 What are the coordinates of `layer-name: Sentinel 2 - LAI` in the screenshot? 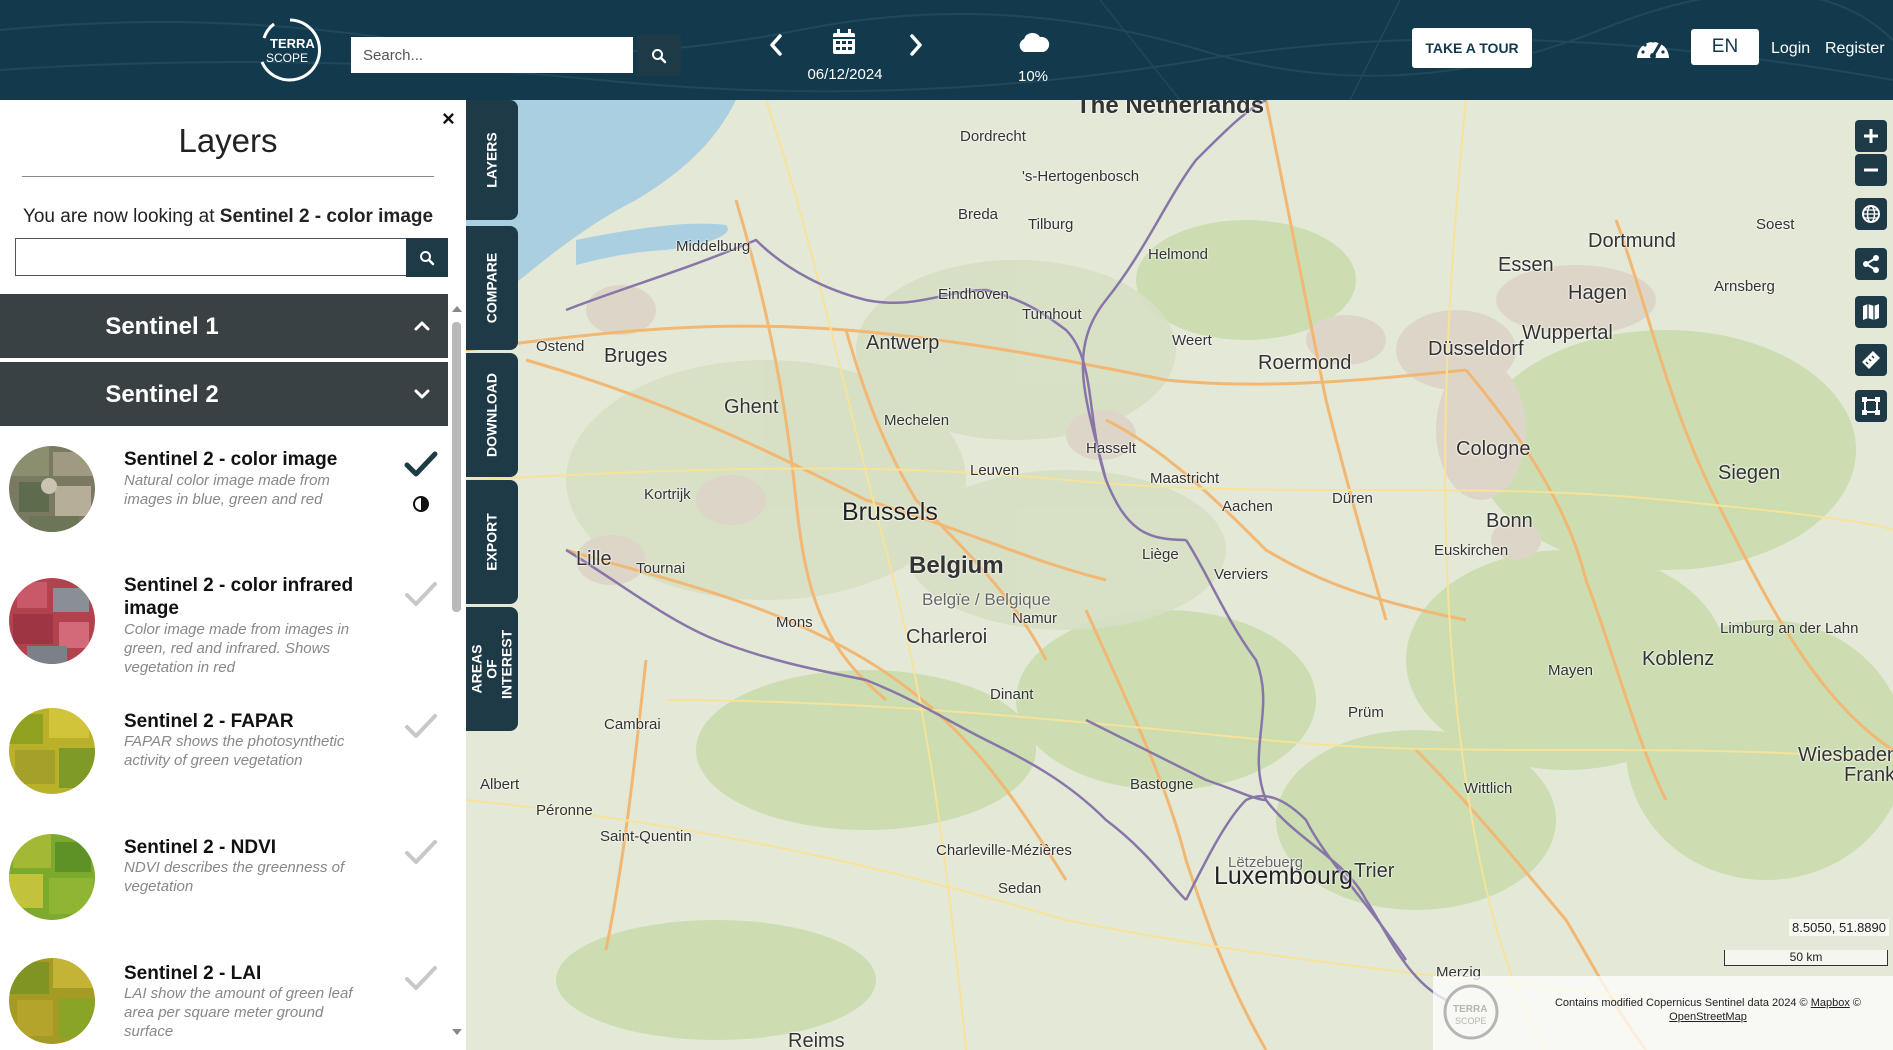 It's located at (193, 973).